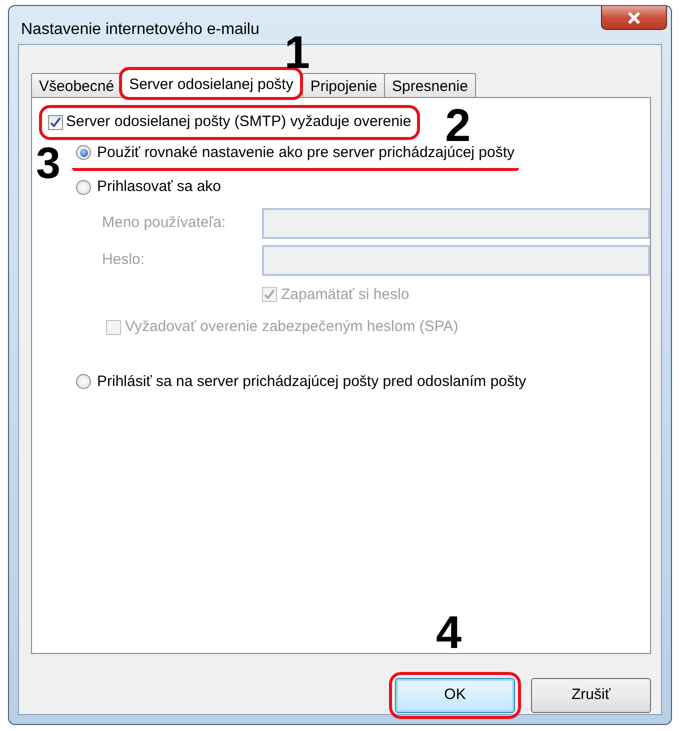  What do you see at coordinates (291, 327) in the screenshot?
I see `checkbox-label: Vyžadovať overenie zabezpečeným heslom (SPA)` at bounding box center [291, 327].